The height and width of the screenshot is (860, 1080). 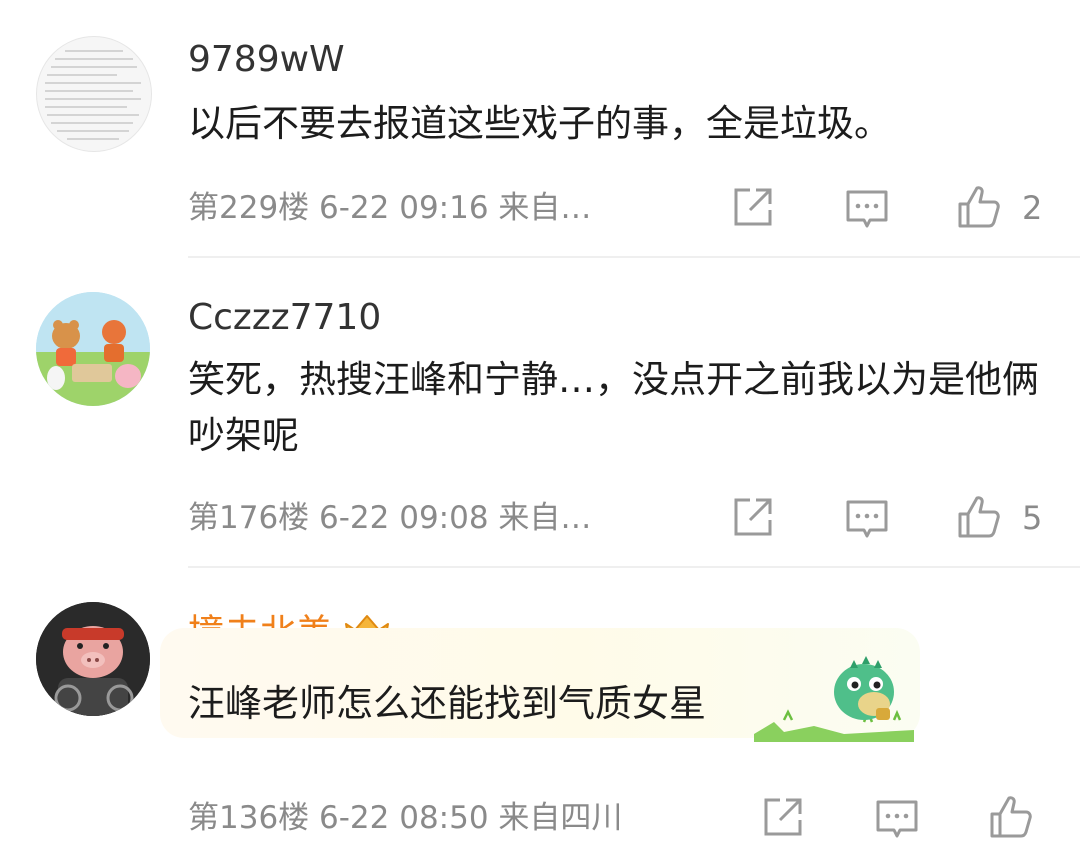 What do you see at coordinates (613, 407) in the screenshot?
I see `comment-text: 笑死，热搜汪峰和宁静…，没点开之前我以为是他俩吵架呢` at bounding box center [613, 407].